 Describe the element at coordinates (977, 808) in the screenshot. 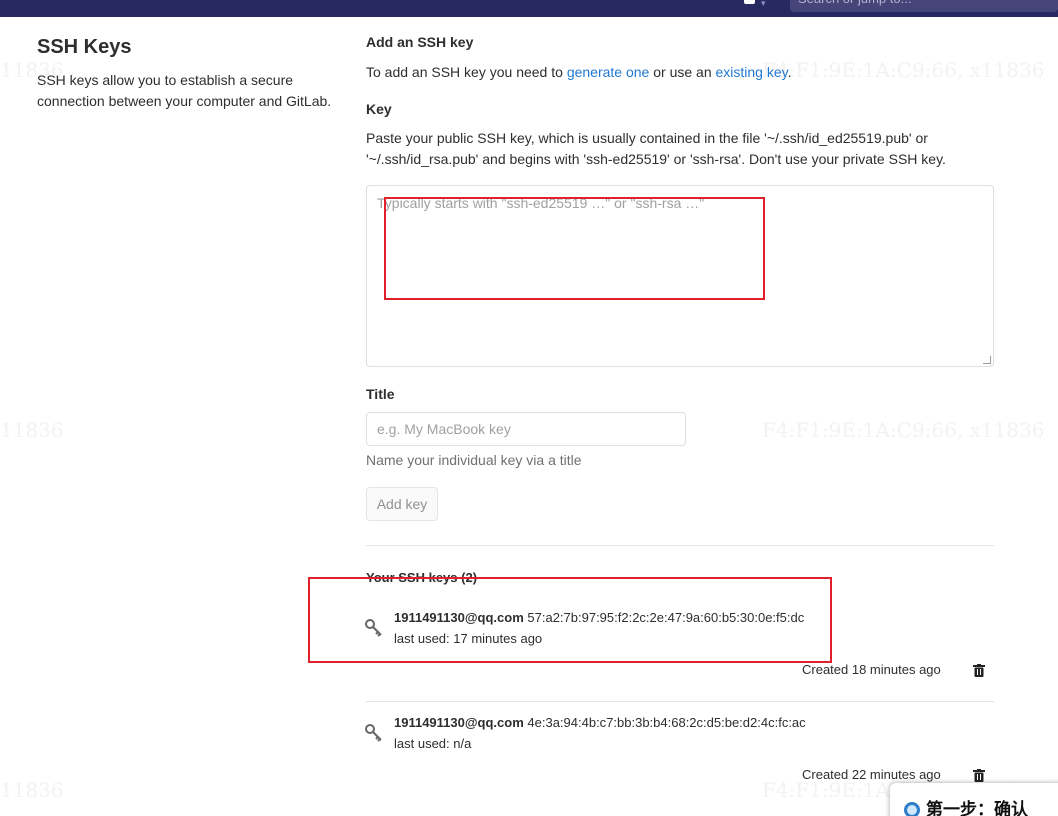

I see `tip-text: 第一步：确认` at that location.